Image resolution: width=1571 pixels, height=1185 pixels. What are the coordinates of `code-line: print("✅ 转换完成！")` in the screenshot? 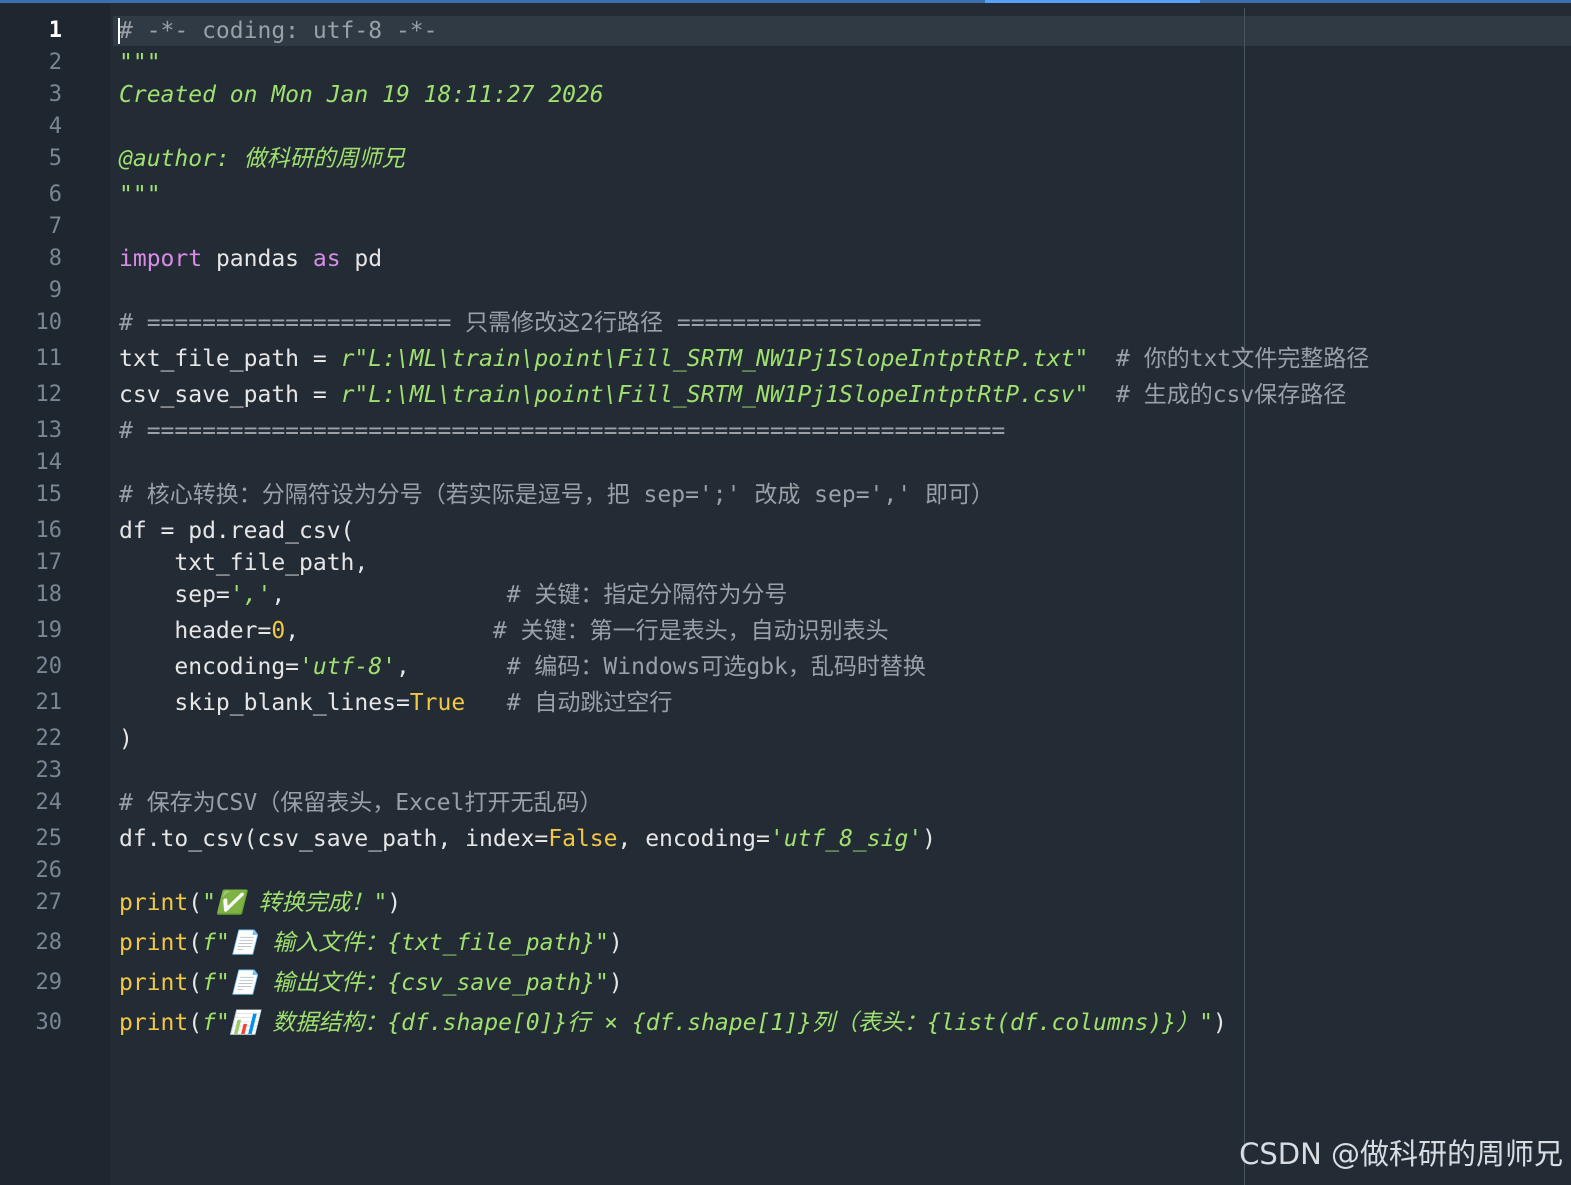 It's located at (260, 903).